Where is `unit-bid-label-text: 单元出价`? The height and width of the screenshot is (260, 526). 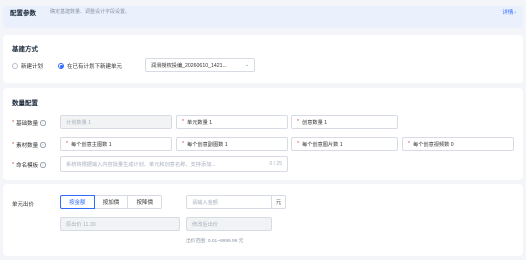 unit-bid-label-text: 单元出价 is located at coordinates (23, 205).